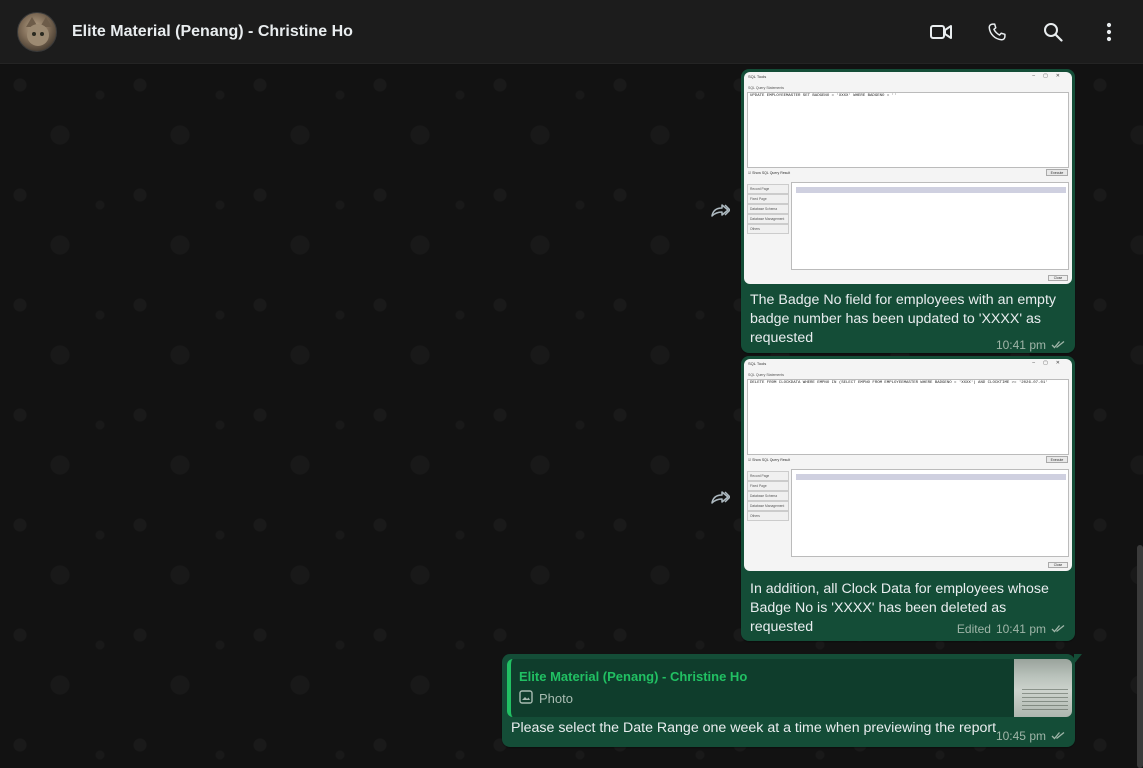 Image resolution: width=1143 pixels, height=768 pixels. I want to click on search-icon, so click(1053, 32).